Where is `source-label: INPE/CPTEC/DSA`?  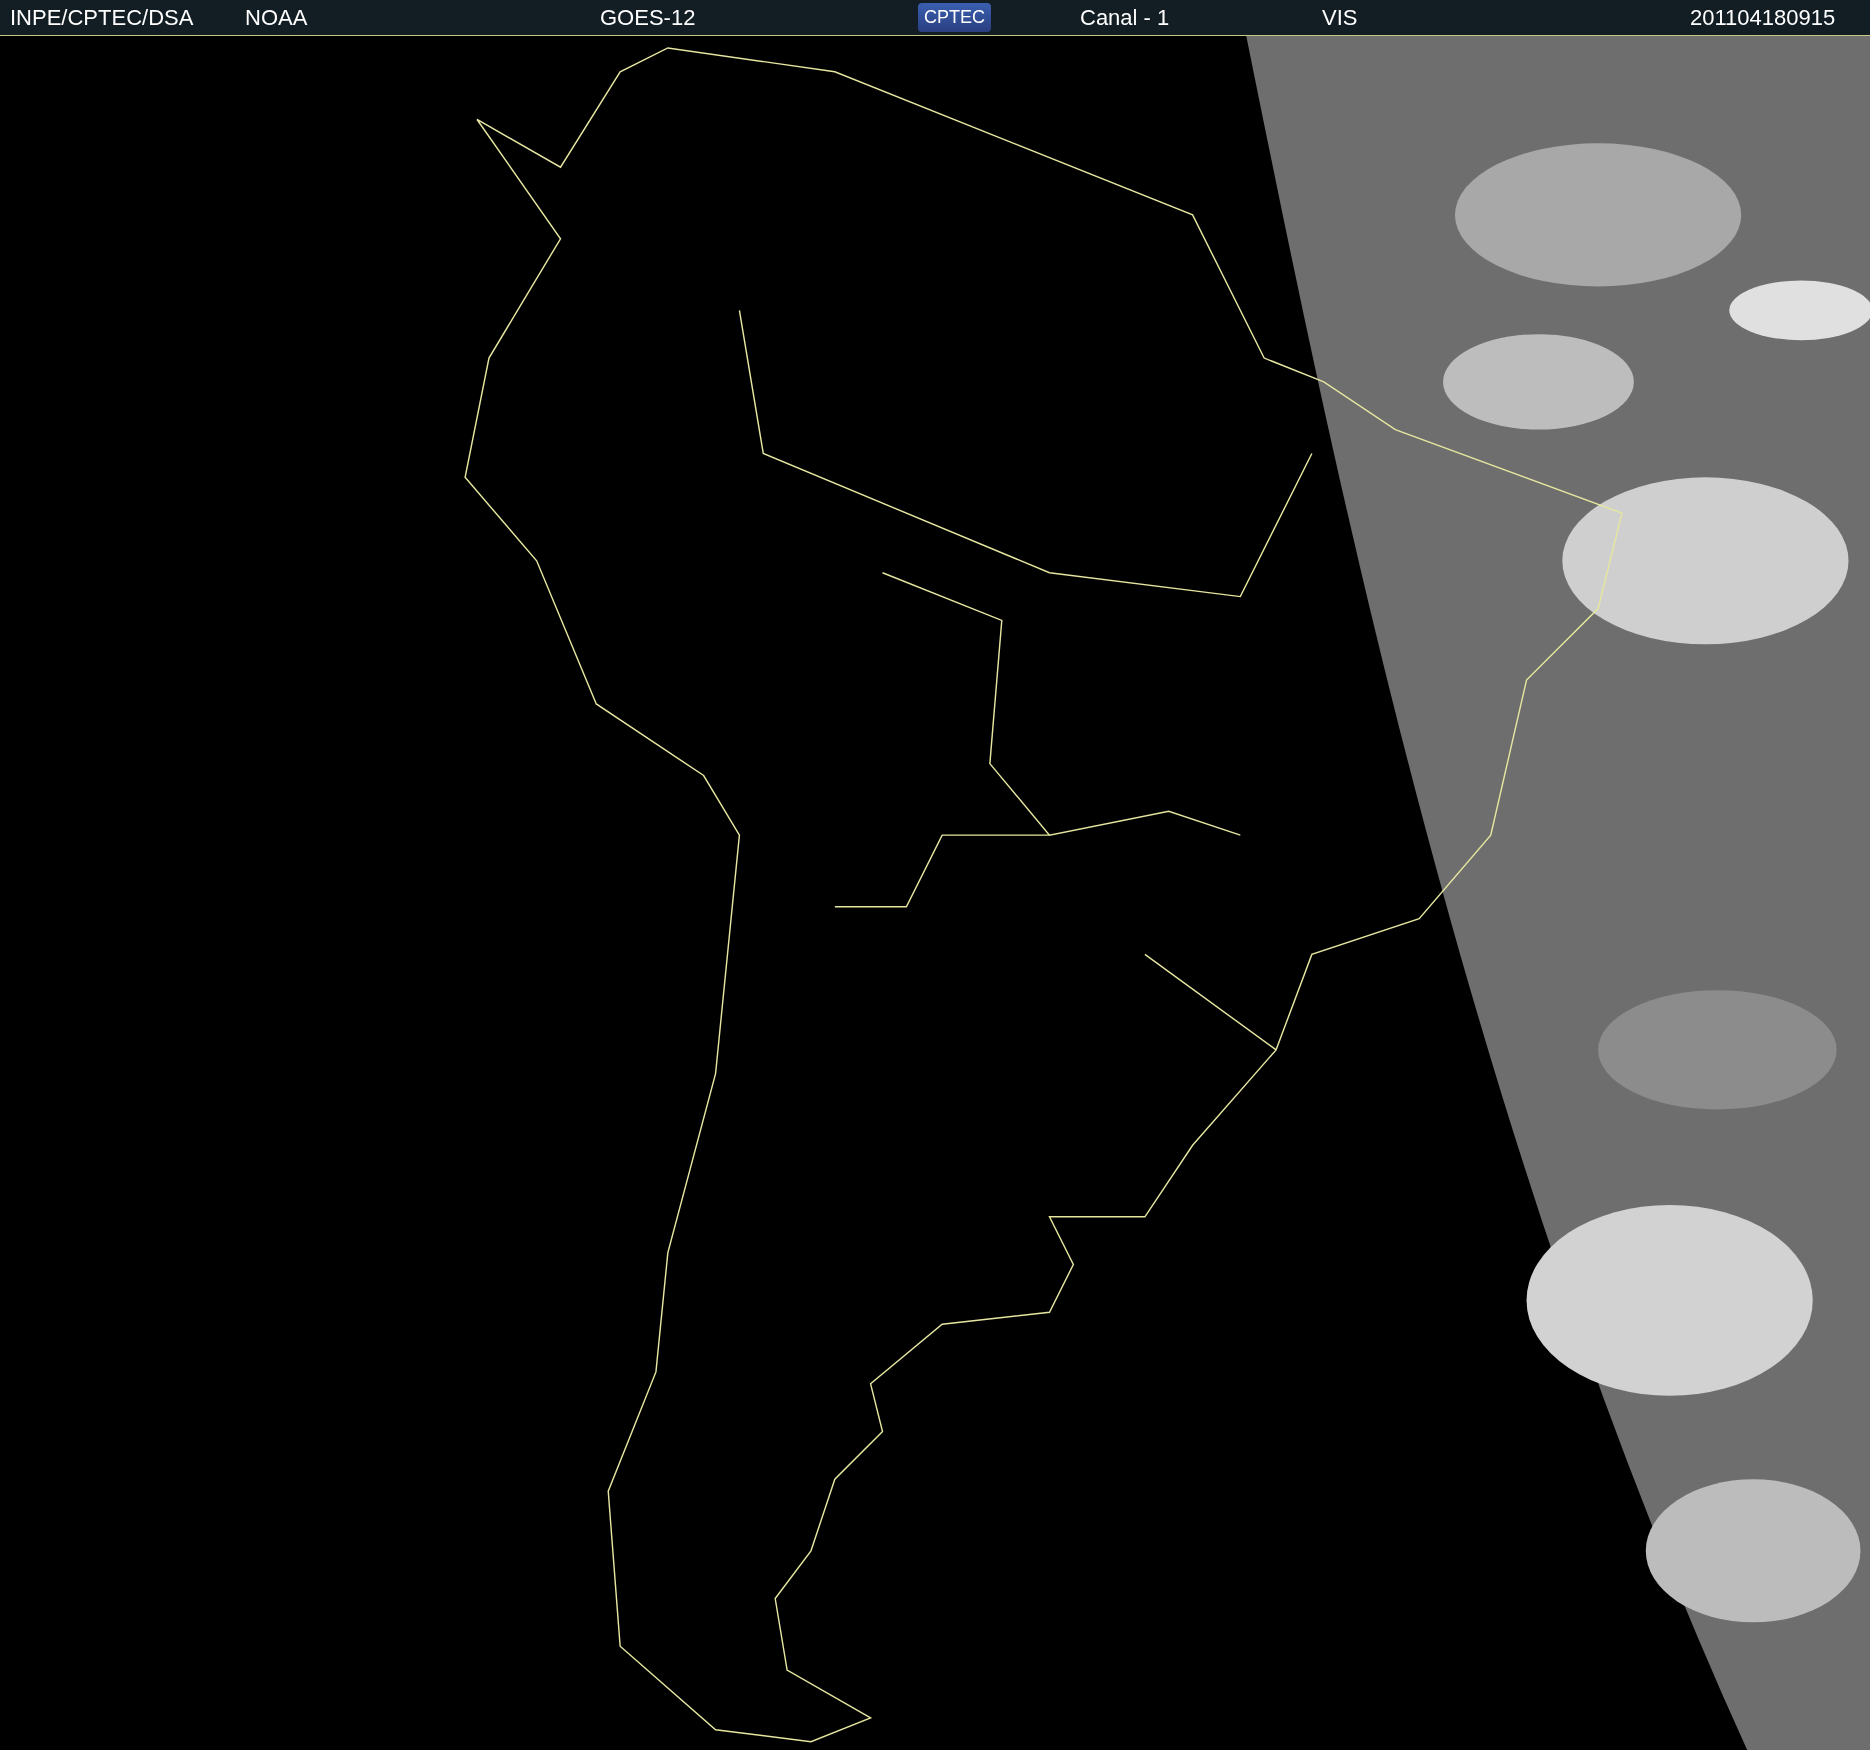 source-label: INPE/CPTEC/DSA is located at coordinates (102, 17).